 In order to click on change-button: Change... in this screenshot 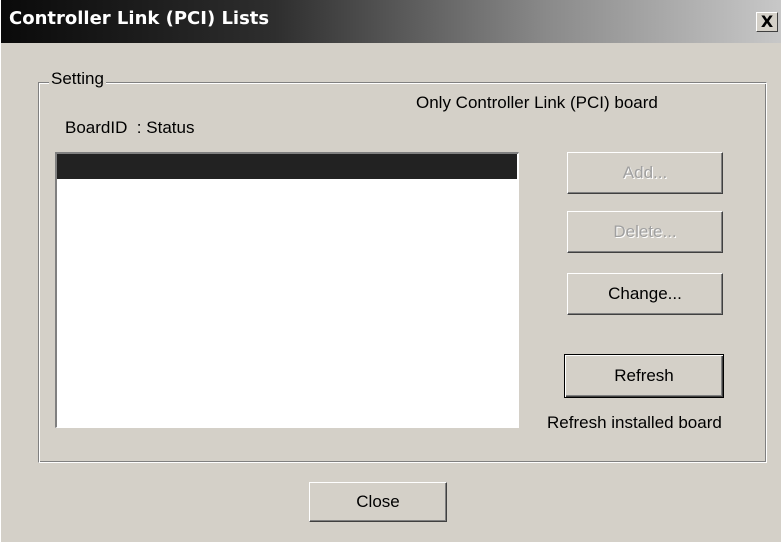, I will do `click(645, 294)`.